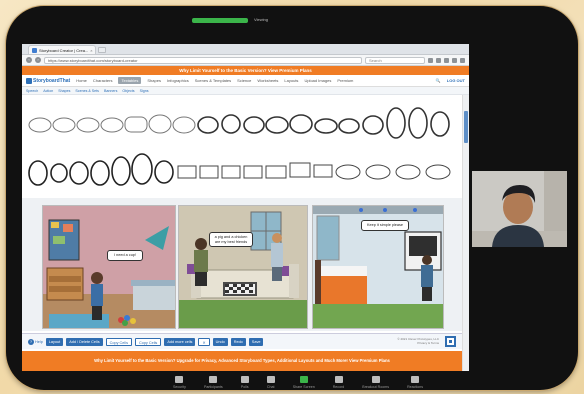  Describe the element at coordinates (118, 341) in the screenshot. I see `copy-cells-button: Copy Cells` at that location.